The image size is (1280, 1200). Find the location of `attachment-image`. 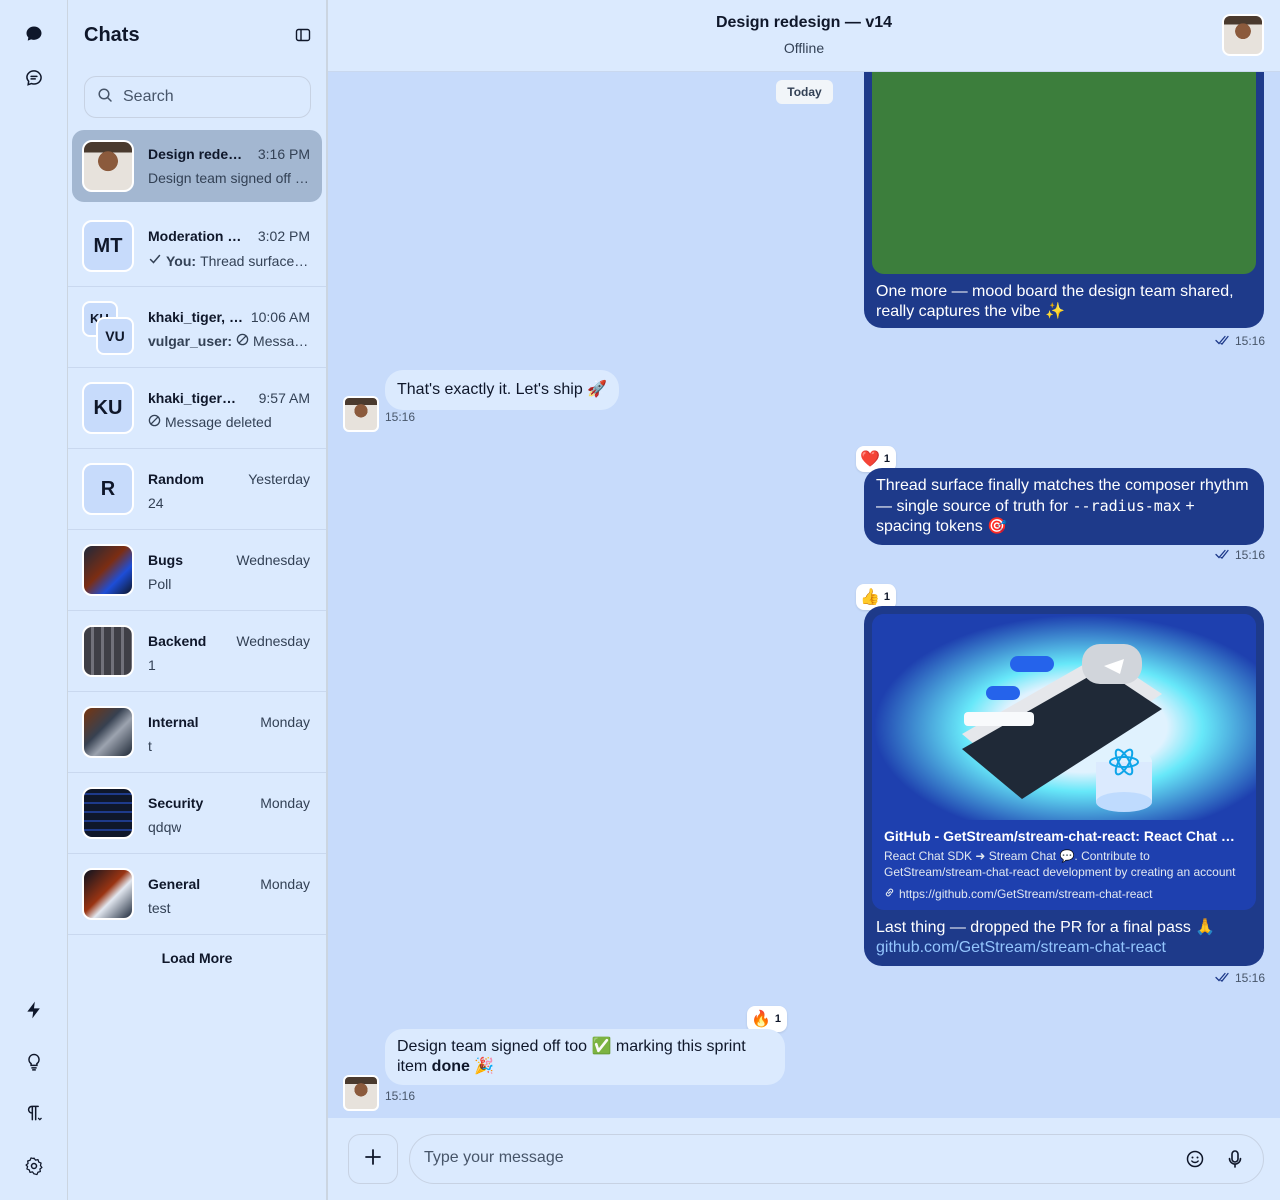

attachment-image is located at coordinates (1064, 173).